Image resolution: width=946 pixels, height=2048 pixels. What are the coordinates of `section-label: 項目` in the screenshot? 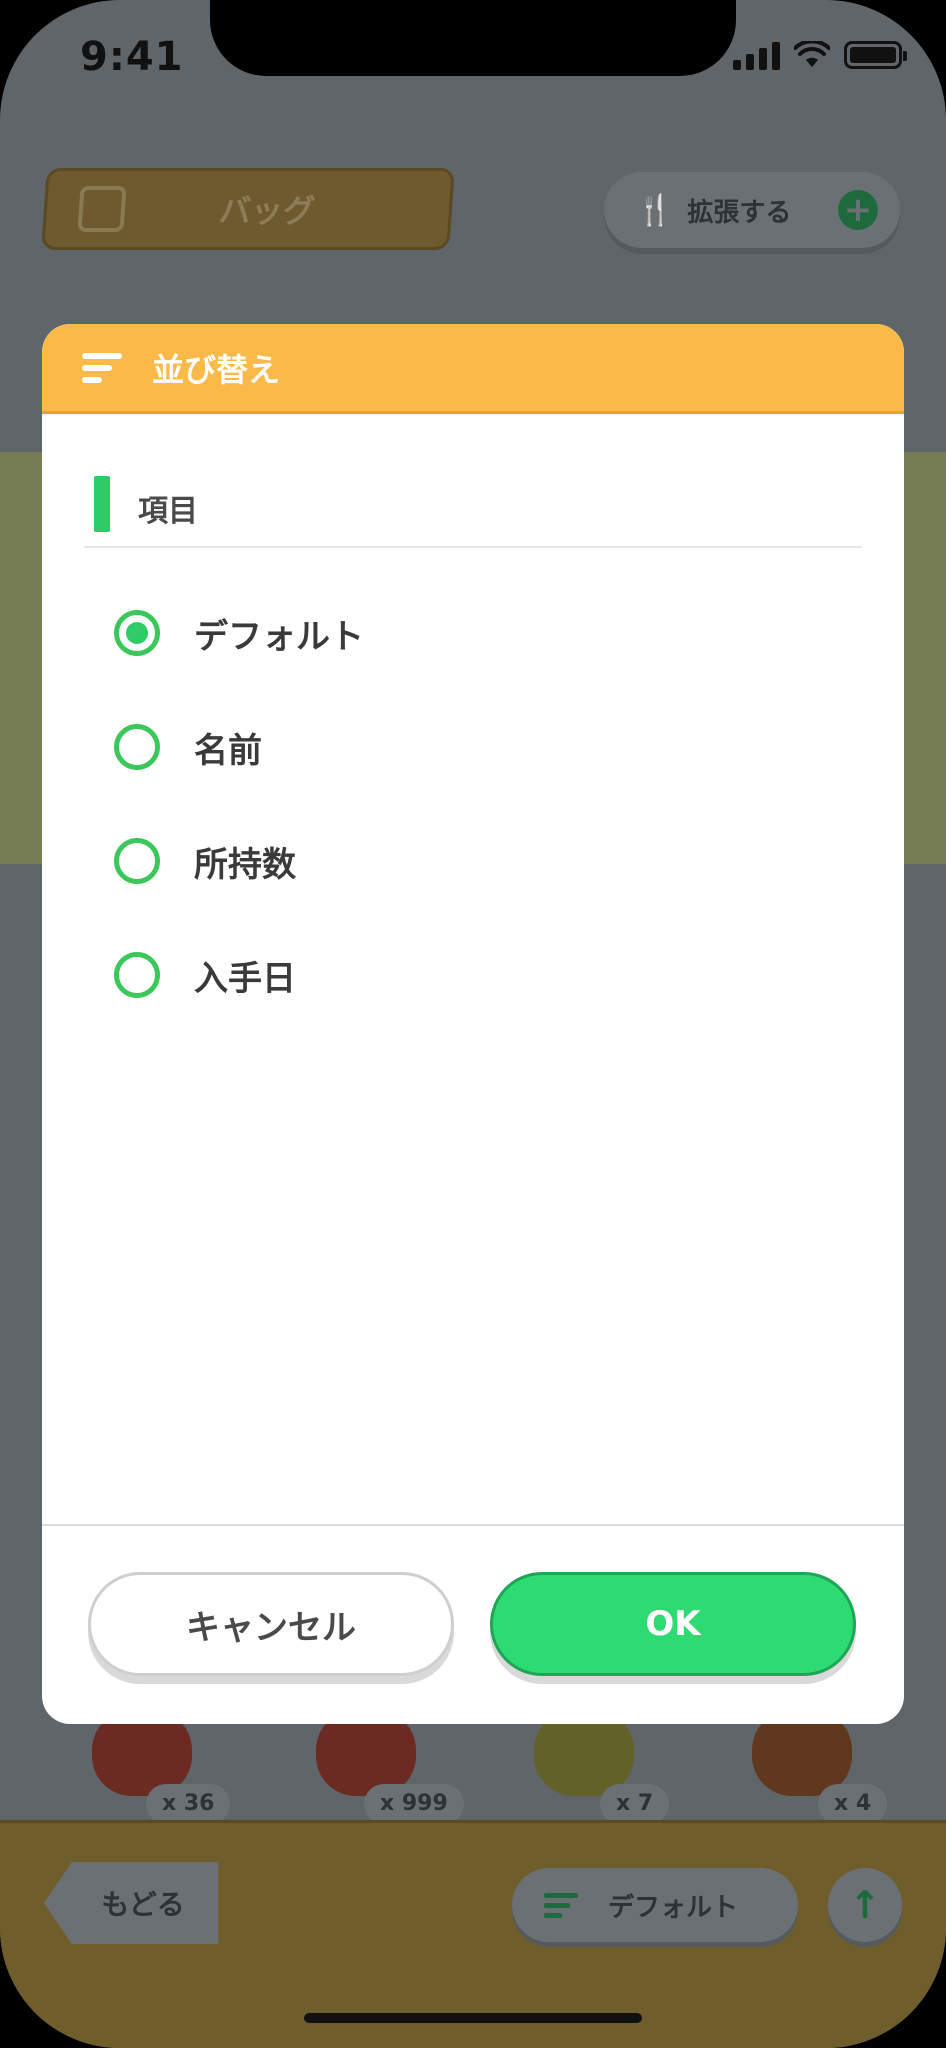 It's located at (168, 511).